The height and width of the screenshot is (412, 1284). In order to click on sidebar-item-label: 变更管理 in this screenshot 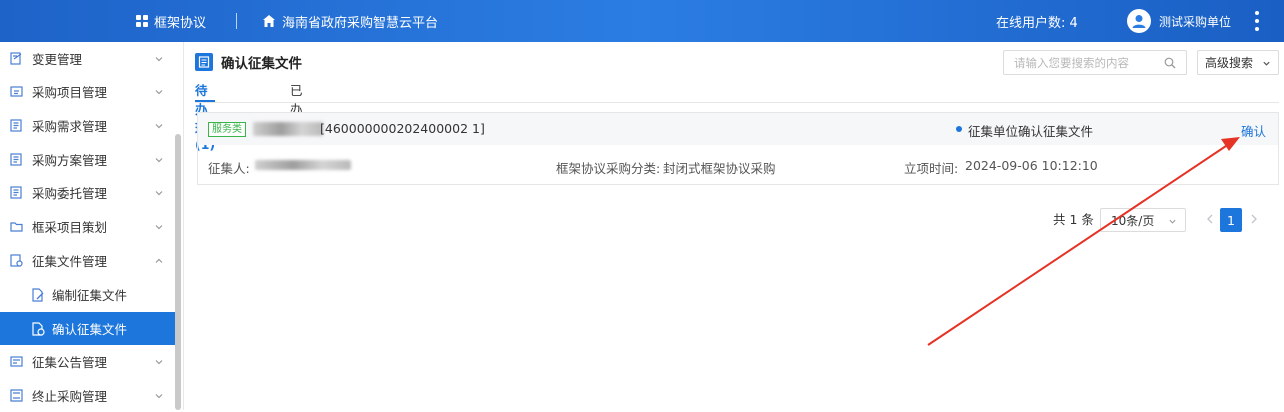, I will do `click(57, 59)`.